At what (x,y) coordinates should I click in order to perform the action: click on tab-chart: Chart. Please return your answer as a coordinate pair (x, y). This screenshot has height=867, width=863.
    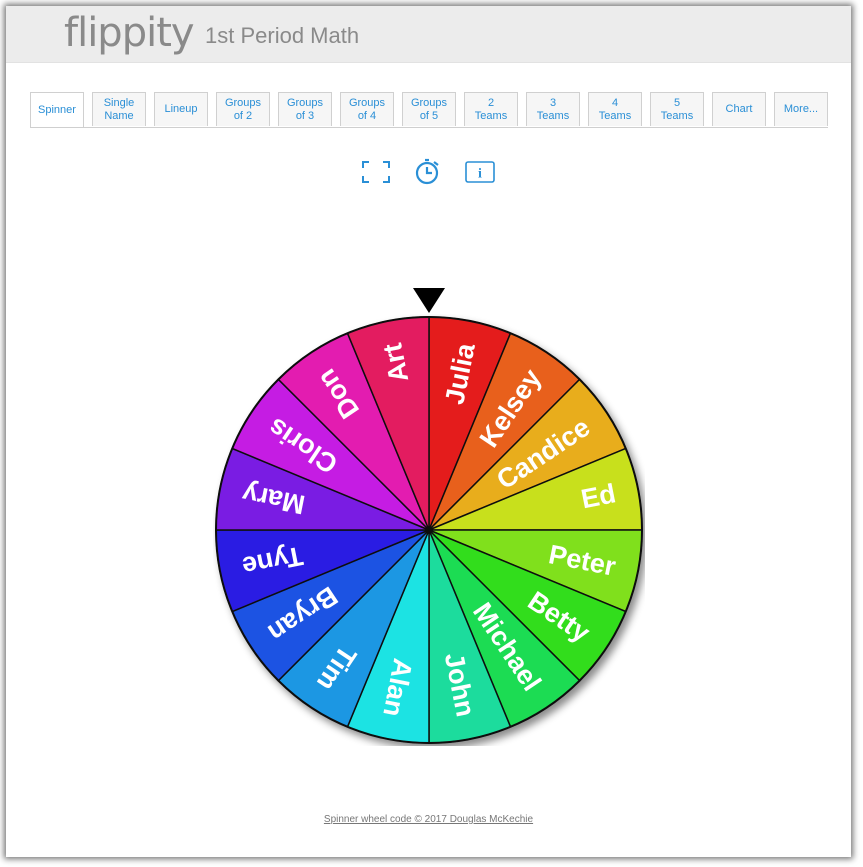
    Looking at the image, I should click on (739, 109).